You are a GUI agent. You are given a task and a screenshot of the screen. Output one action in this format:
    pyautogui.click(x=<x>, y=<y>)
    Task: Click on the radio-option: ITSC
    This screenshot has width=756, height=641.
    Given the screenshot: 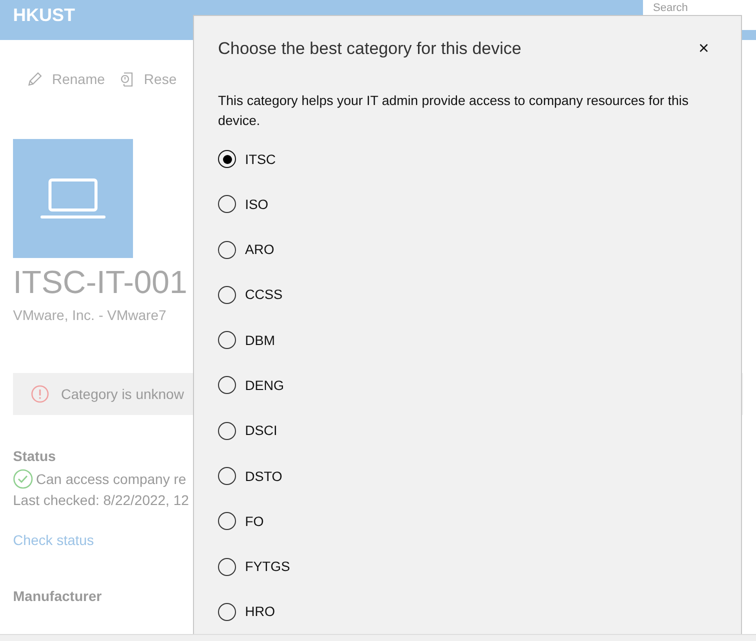 What is the action you would take?
    pyautogui.click(x=467, y=159)
    